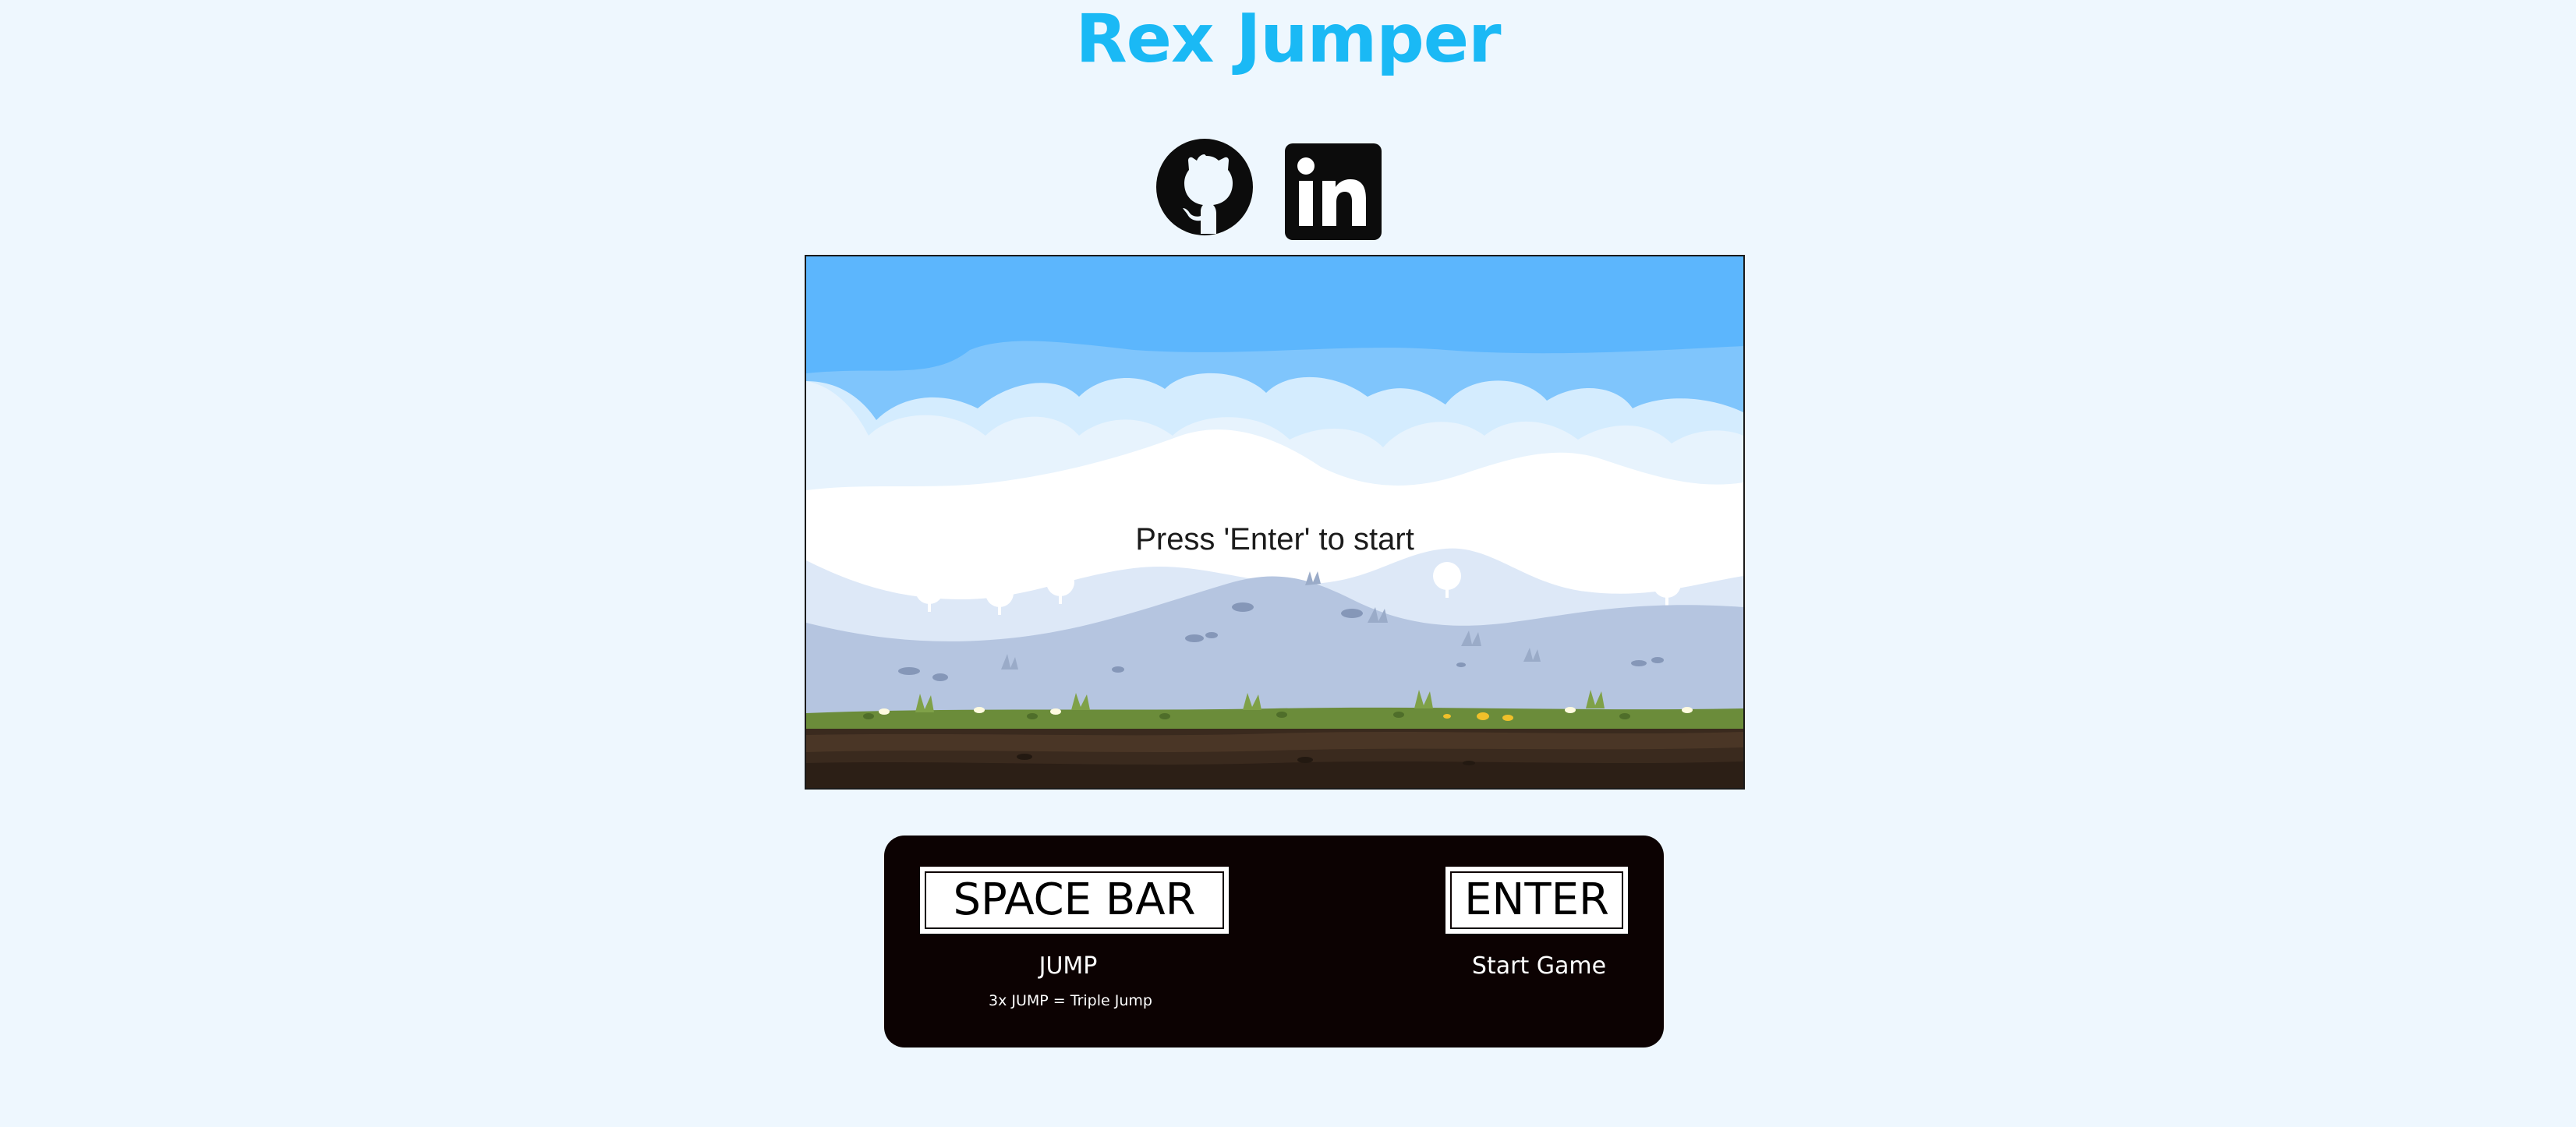 This screenshot has height=1127, width=2576. Describe the element at coordinates (1068, 966) in the screenshot. I see `jump-label: JUMP` at that location.